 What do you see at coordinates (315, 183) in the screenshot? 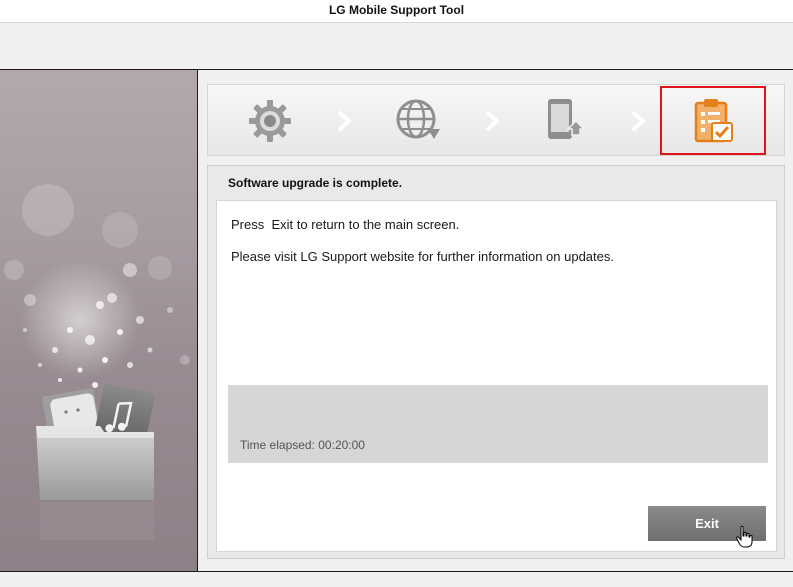
I see `status-title: Software upgrade is complete.` at bounding box center [315, 183].